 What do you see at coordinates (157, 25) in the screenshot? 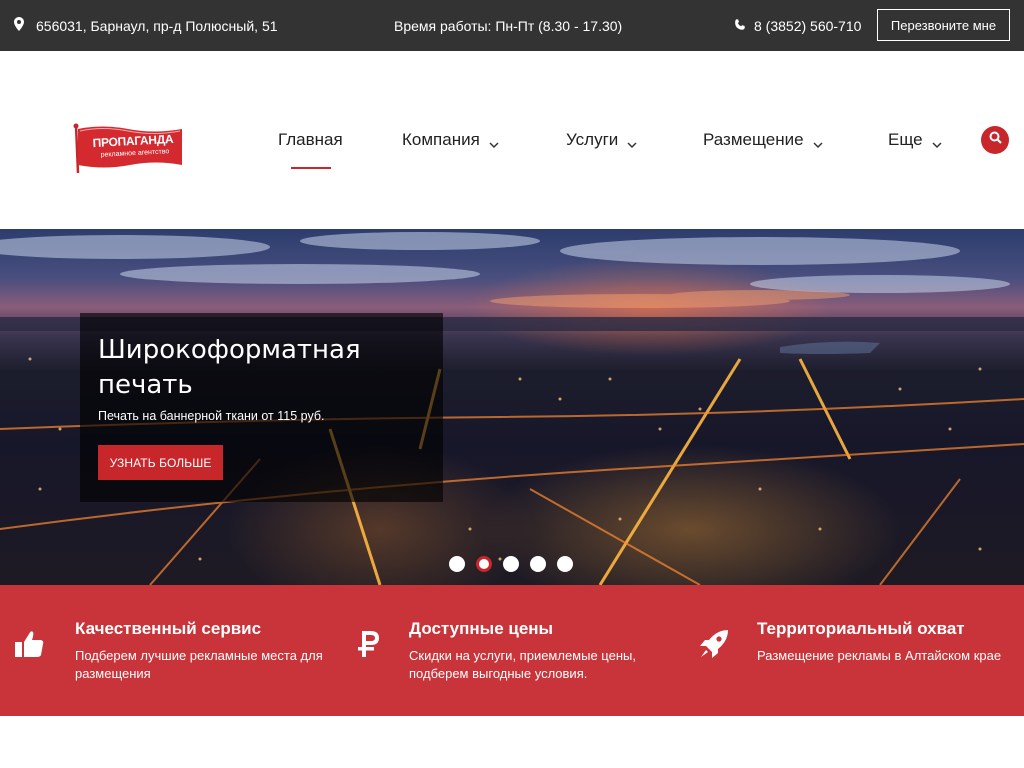
I see `address-text: 656031, Барнаул, пр-д Полюсный, 51` at bounding box center [157, 25].